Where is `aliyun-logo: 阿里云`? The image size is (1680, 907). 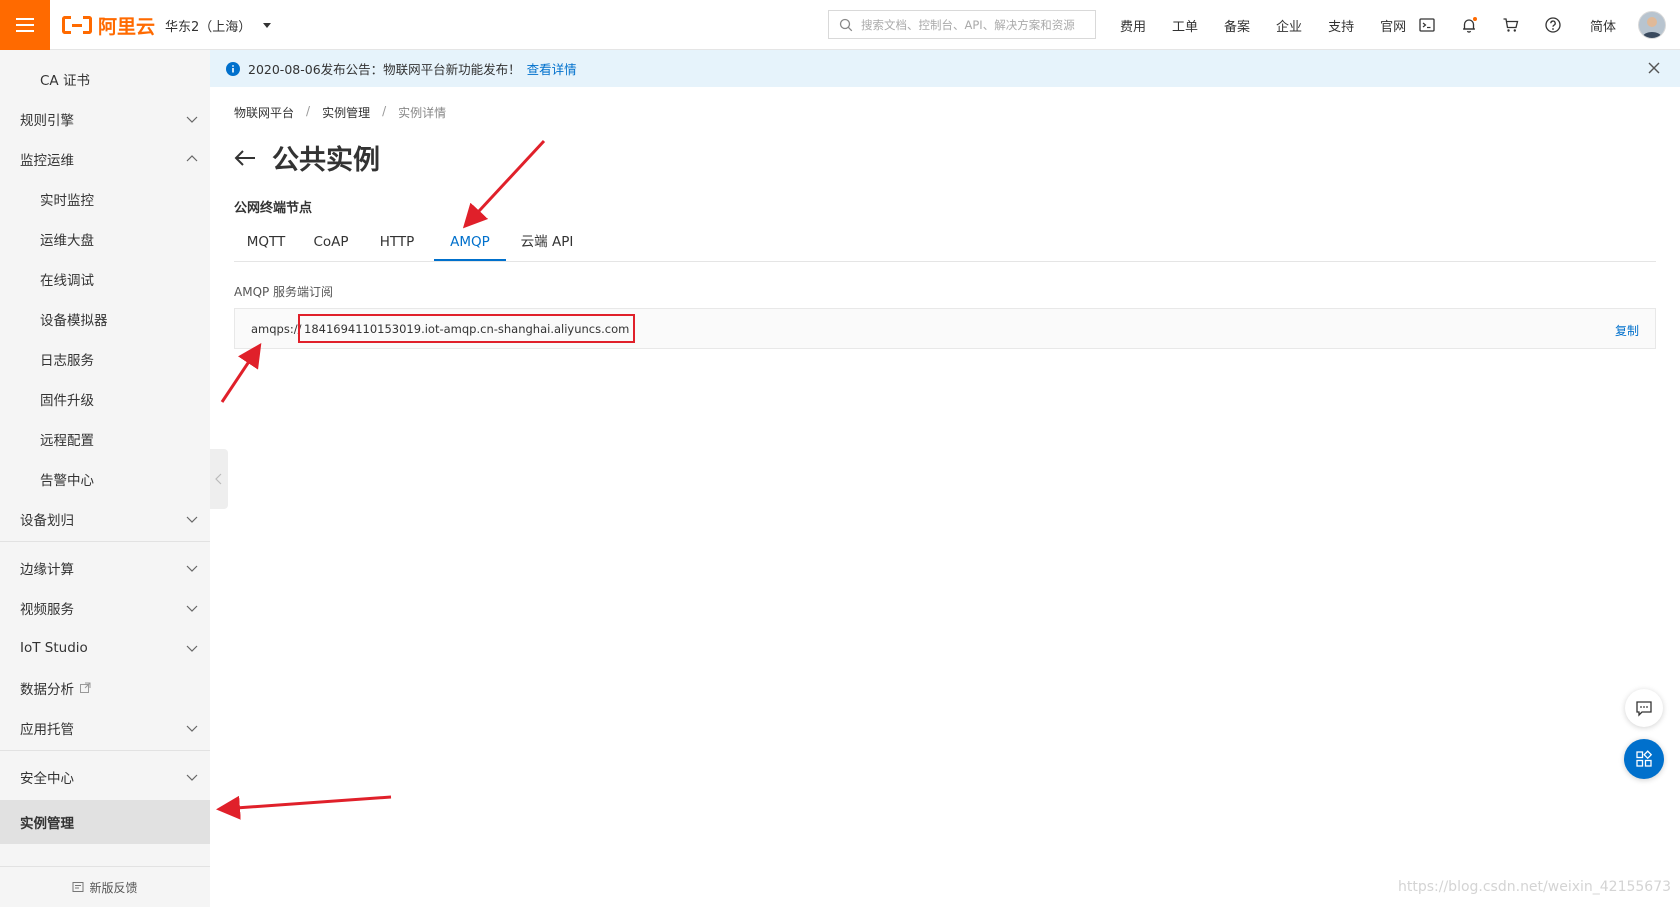 aliyun-logo: 阿里云 is located at coordinates (108, 25).